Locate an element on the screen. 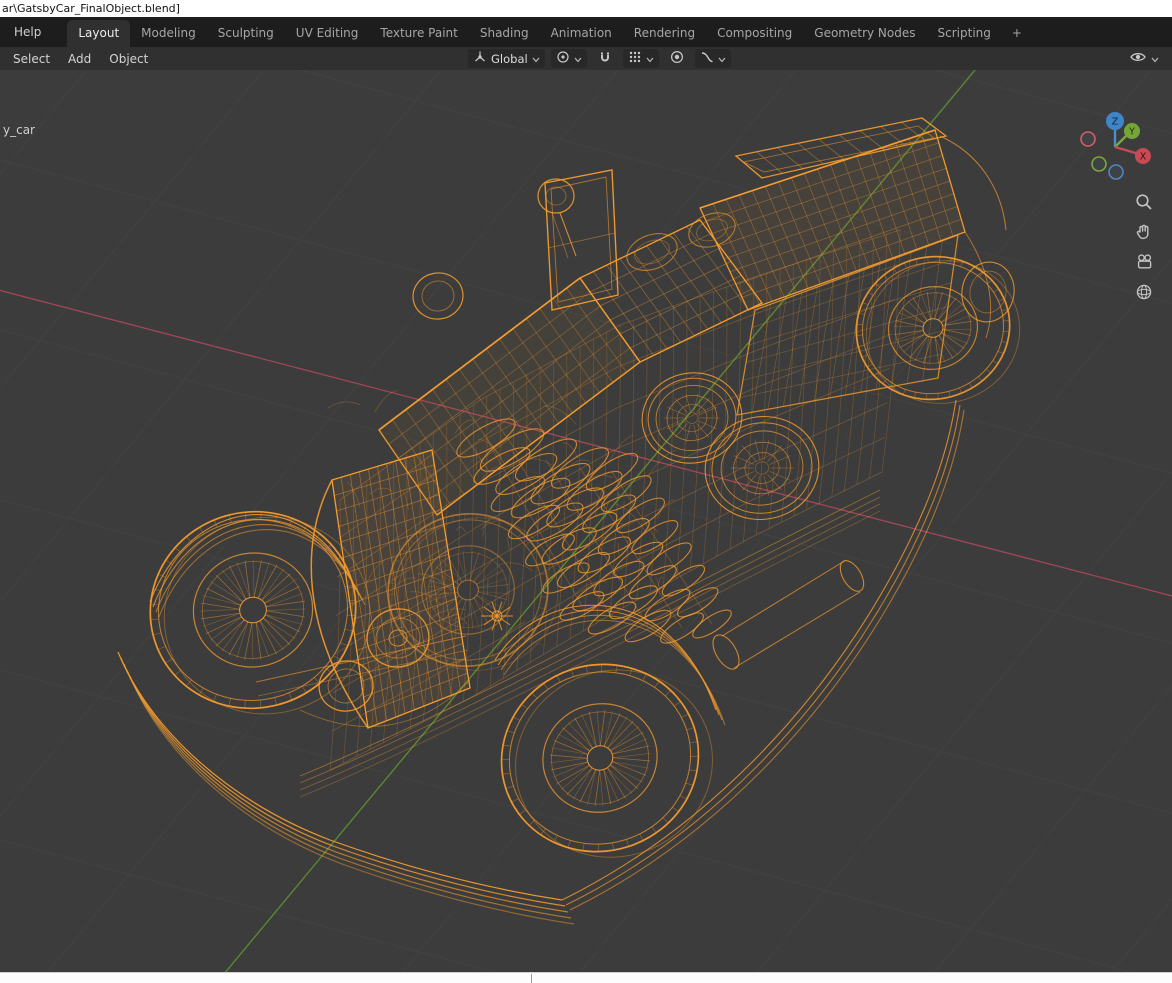 The height and width of the screenshot is (983, 1172). object-menu: Object is located at coordinates (128, 59).